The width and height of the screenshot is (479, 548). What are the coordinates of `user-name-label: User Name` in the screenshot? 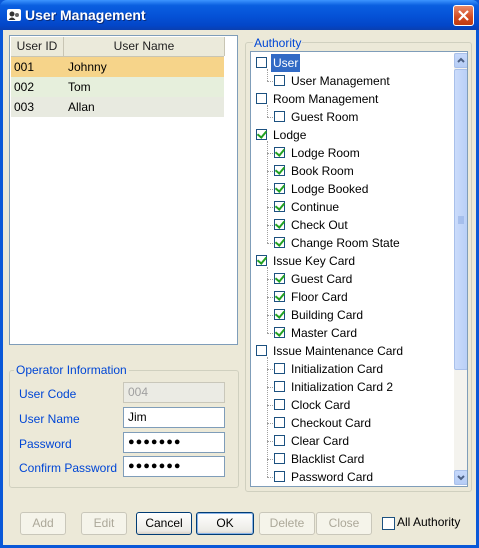 It's located at (49, 419).